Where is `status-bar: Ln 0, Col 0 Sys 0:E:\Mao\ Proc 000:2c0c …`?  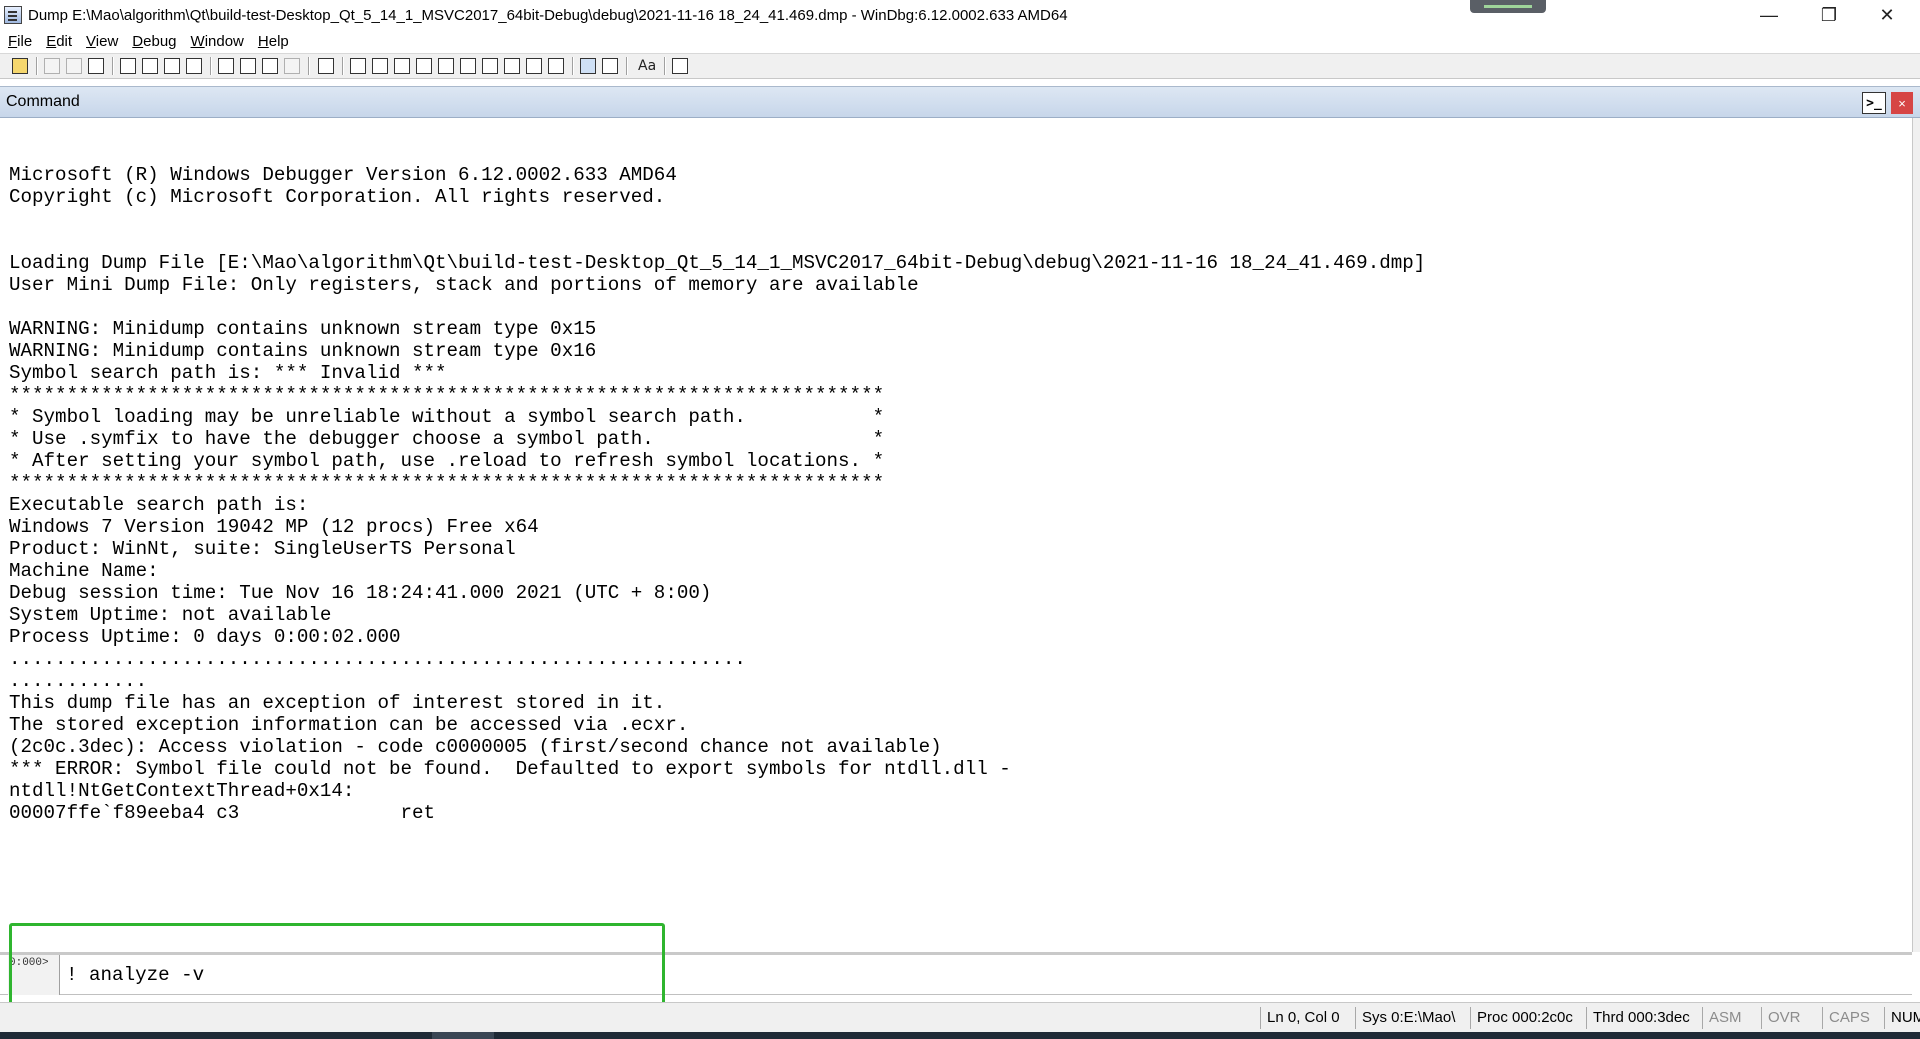 status-bar: Ln 0, Col 0 Sys 0:E:\Mao\ Proc 000:2c0c … is located at coordinates (960, 1017).